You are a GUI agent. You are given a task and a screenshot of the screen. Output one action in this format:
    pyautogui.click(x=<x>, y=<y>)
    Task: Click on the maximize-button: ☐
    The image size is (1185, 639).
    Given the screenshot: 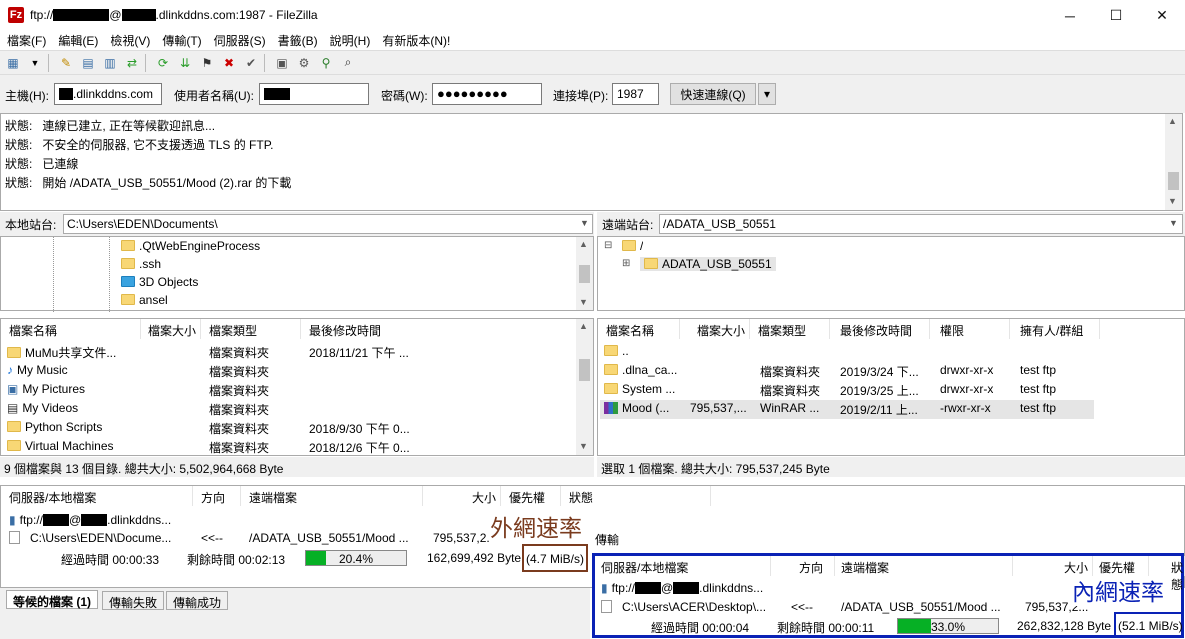 What is the action you would take?
    pyautogui.click(x=1116, y=15)
    